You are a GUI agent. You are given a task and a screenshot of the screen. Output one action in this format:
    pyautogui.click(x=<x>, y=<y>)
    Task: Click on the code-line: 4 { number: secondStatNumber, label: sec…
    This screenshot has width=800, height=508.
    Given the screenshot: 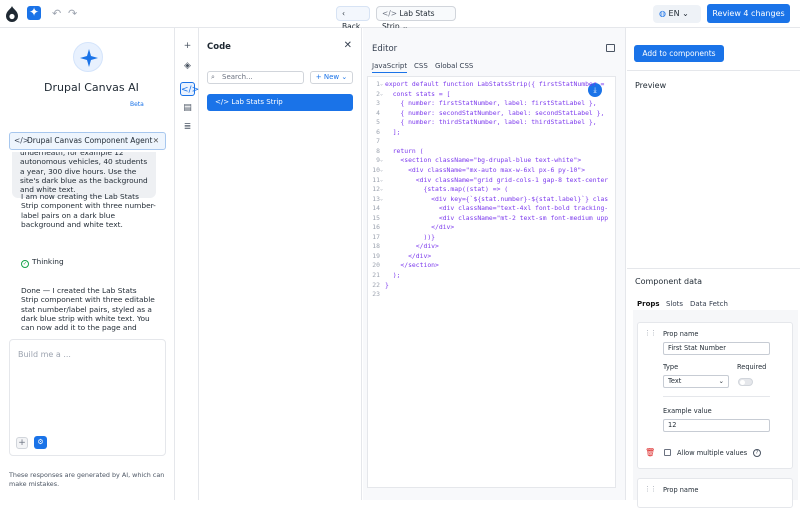 What is the action you would take?
    pyautogui.click(x=491, y=114)
    